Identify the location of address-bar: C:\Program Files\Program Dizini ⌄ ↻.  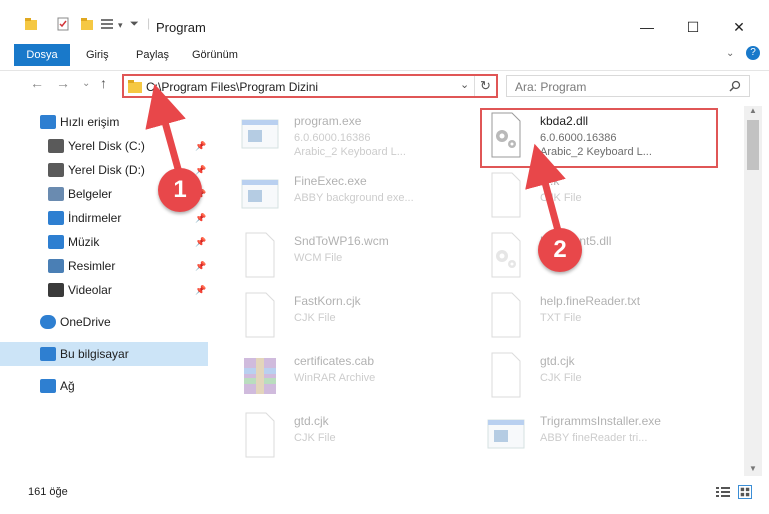
(310, 86).